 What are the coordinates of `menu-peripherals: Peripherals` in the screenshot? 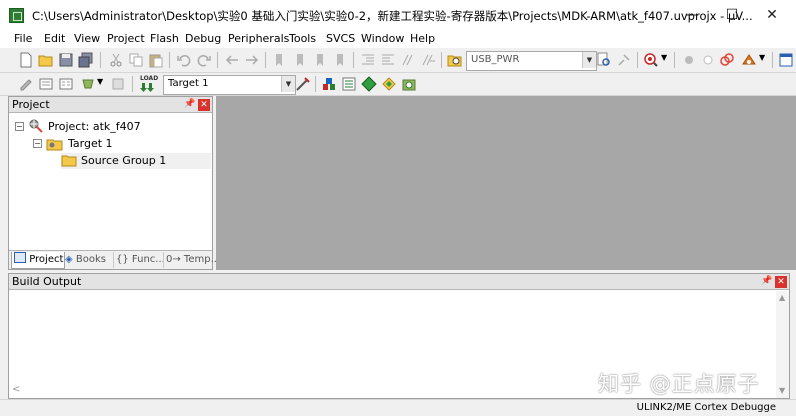 It's located at (258, 38).